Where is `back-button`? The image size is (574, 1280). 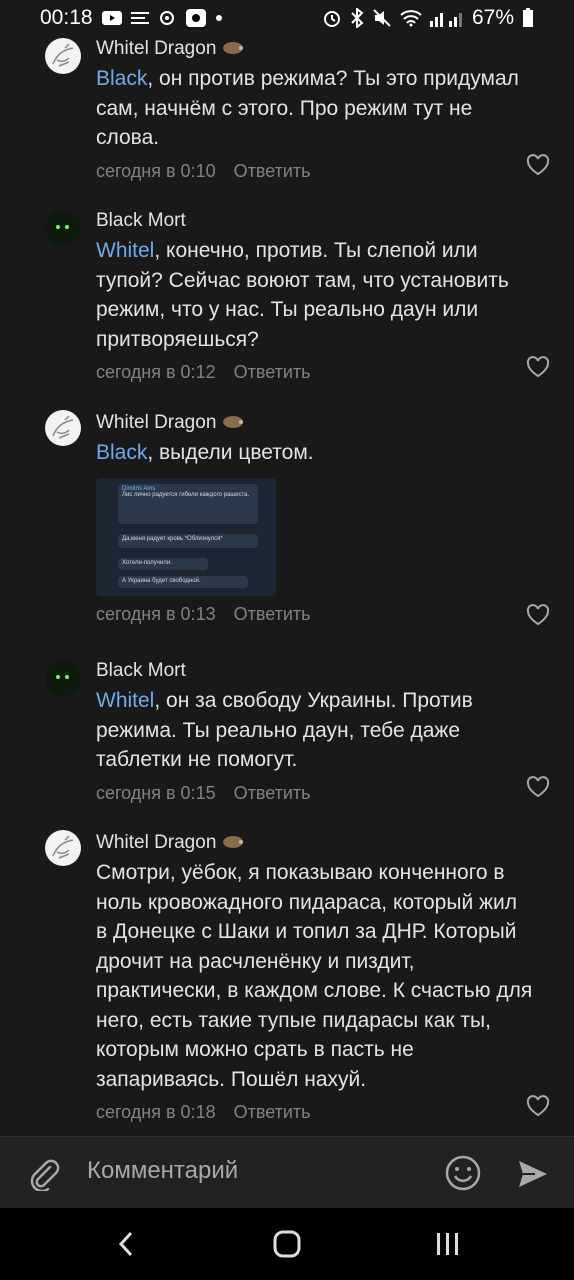
back-button is located at coordinates (126, 1246).